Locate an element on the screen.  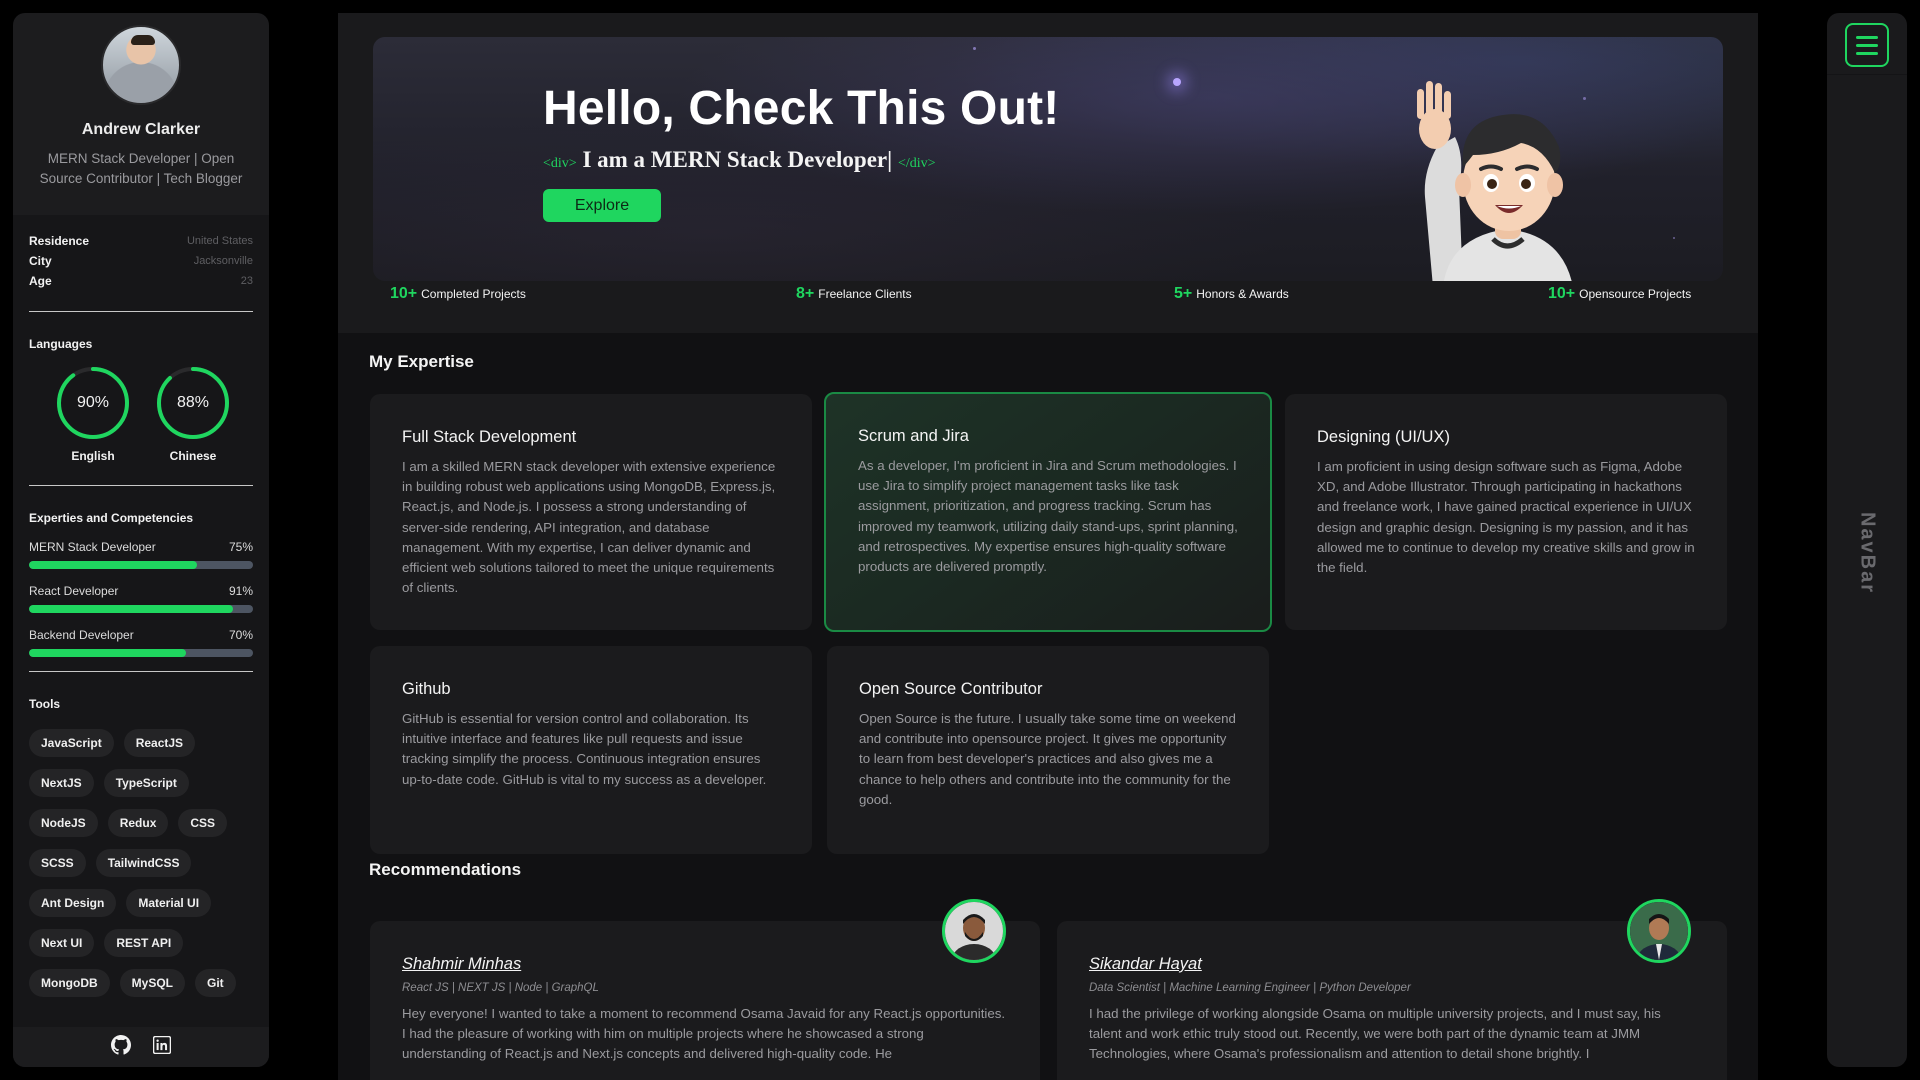
tool-chip: NodeJS is located at coordinates (63, 823).